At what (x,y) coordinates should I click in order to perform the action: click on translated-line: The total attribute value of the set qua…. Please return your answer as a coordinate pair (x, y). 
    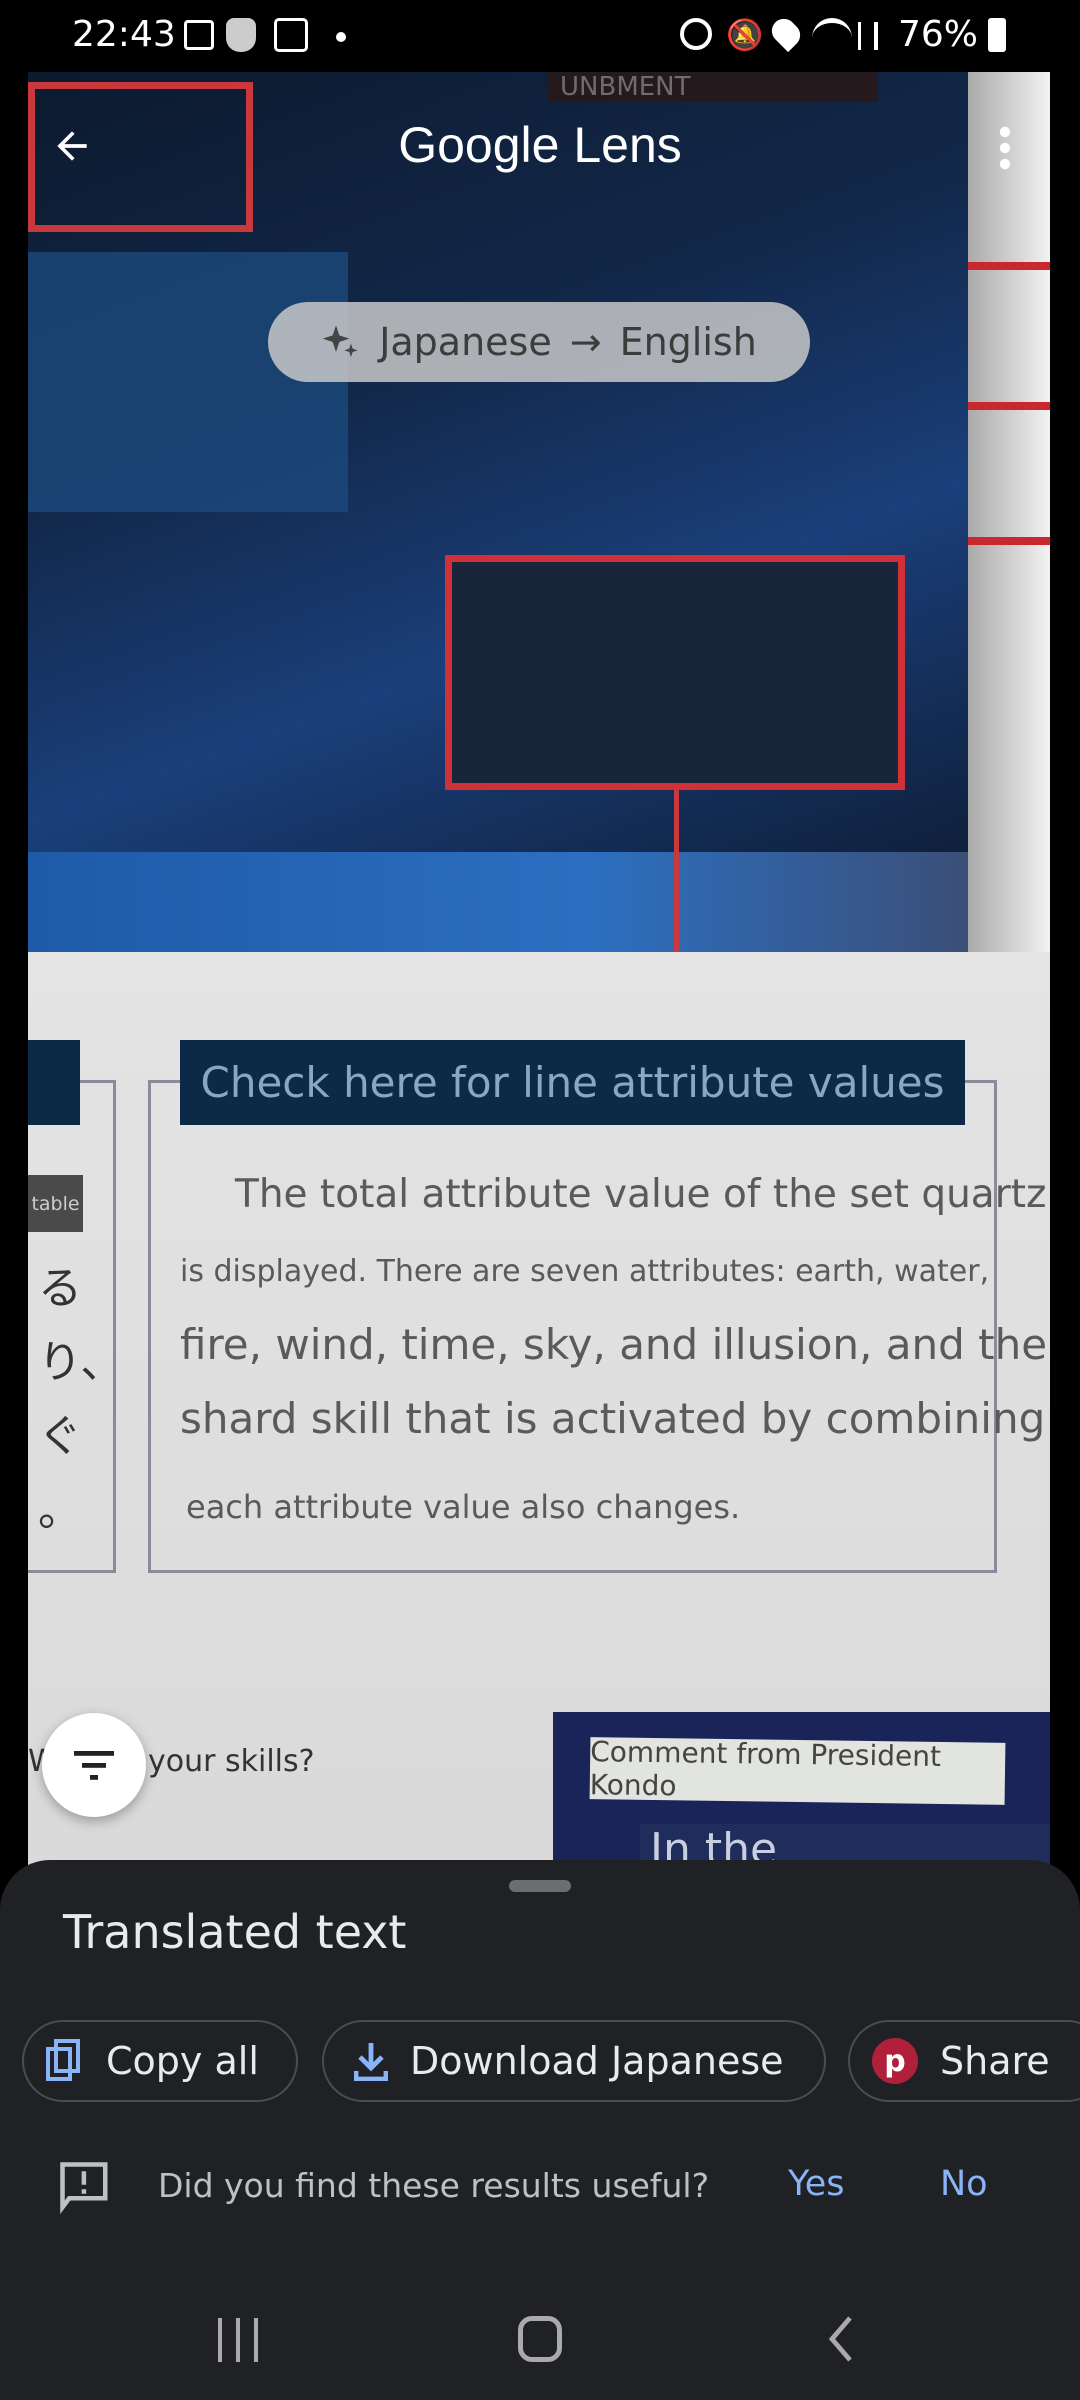
    Looking at the image, I should click on (641, 1194).